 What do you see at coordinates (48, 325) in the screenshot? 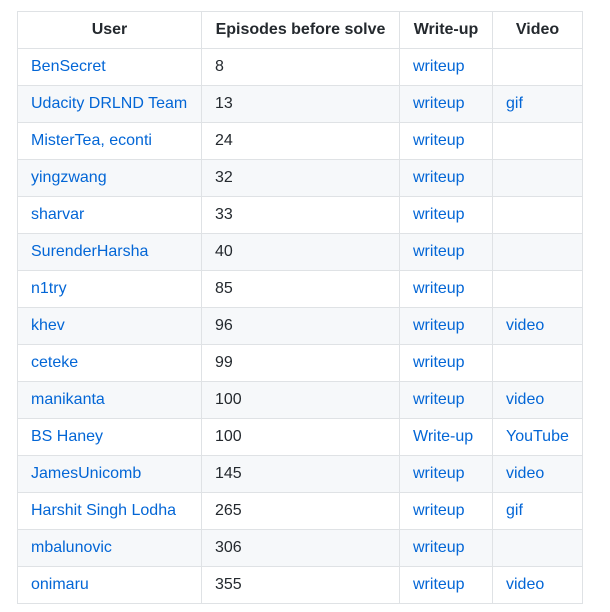
I see `user-link: khev` at bounding box center [48, 325].